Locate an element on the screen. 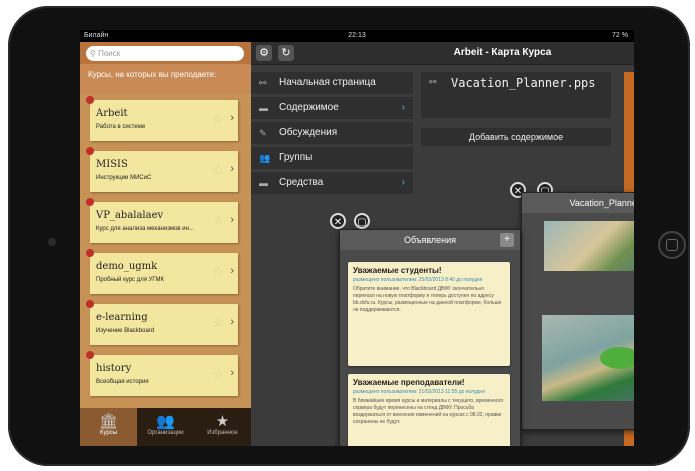 The height and width of the screenshot is (471, 695). star-icon: ★ is located at coordinates (222, 421).